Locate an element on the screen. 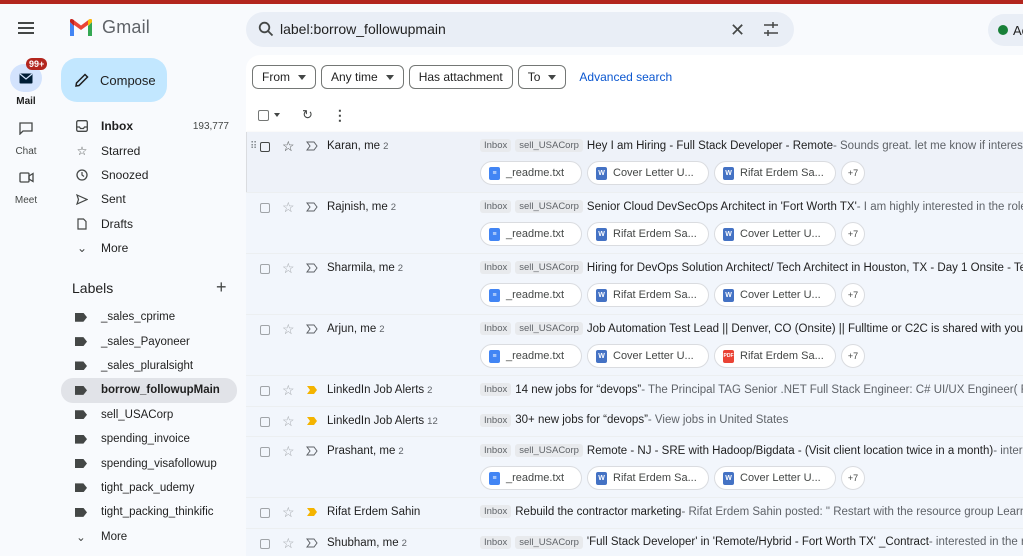 Image resolution: width=1023 pixels, height=556 pixels. search-options-icon is located at coordinates (771, 29).